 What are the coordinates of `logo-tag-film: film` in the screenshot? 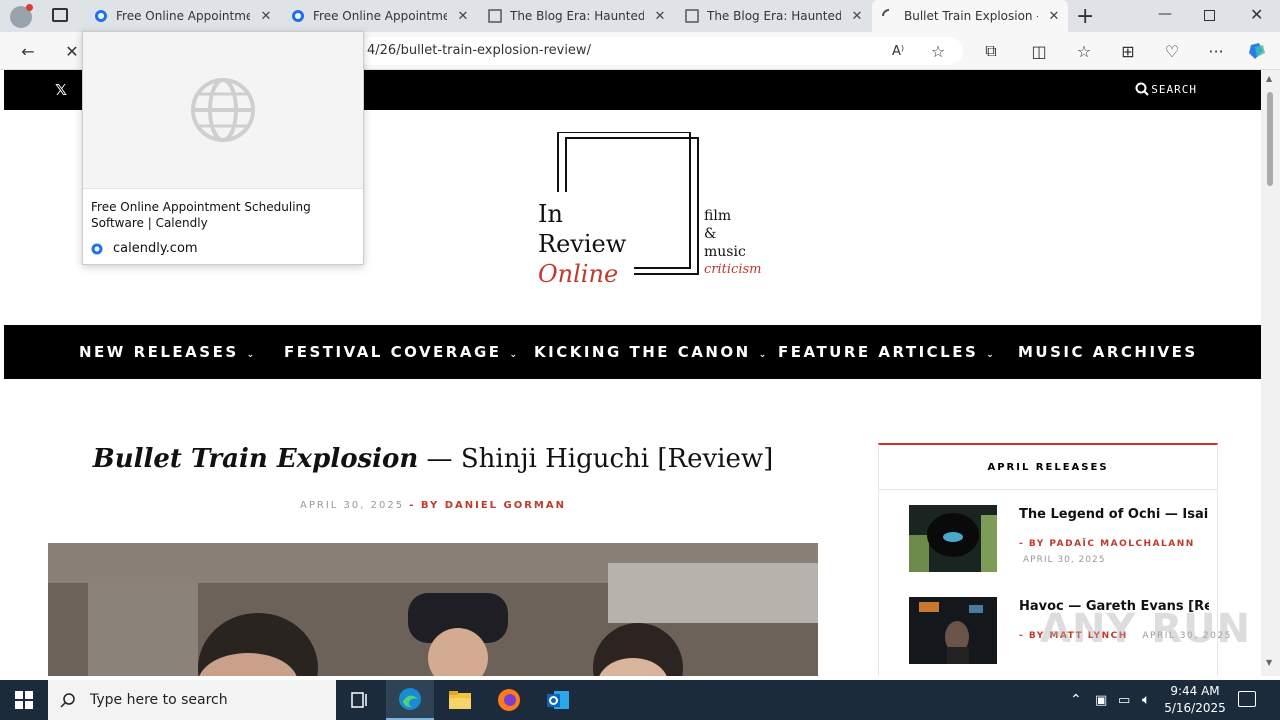 It's located at (718, 216).